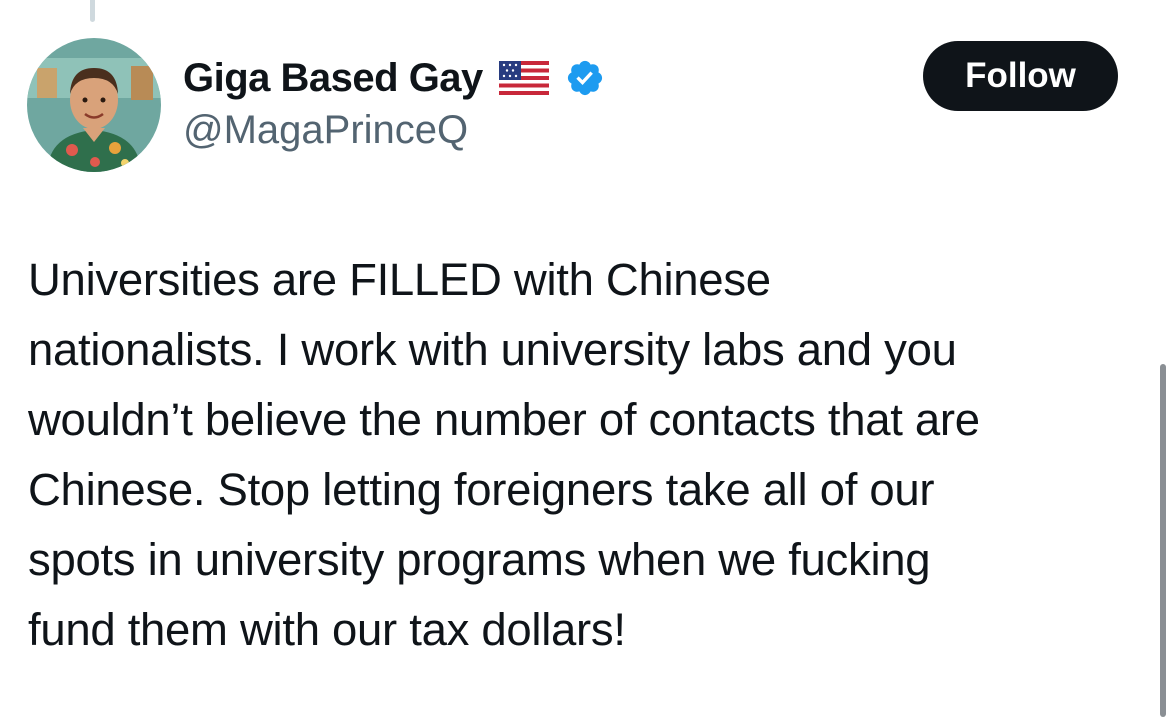 This screenshot has height=717, width=1170. What do you see at coordinates (1020, 76) in the screenshot?
I see `follow-button: Follow` at bounding box center [1020, 76].